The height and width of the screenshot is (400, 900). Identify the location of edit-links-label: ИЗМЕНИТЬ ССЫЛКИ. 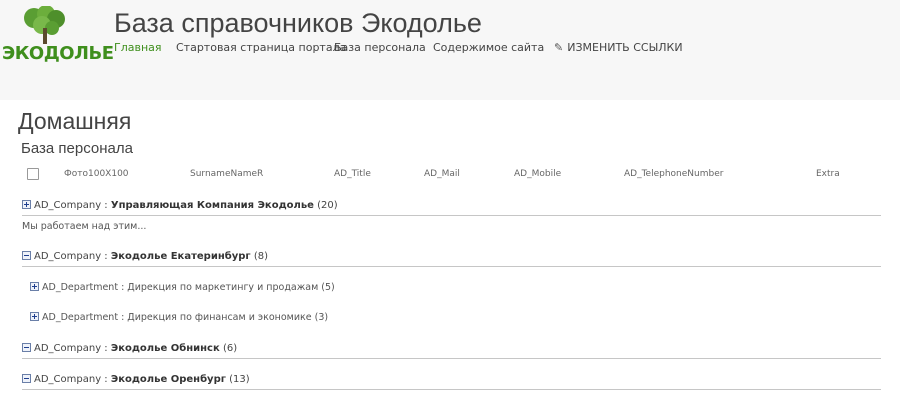
(625, 47).